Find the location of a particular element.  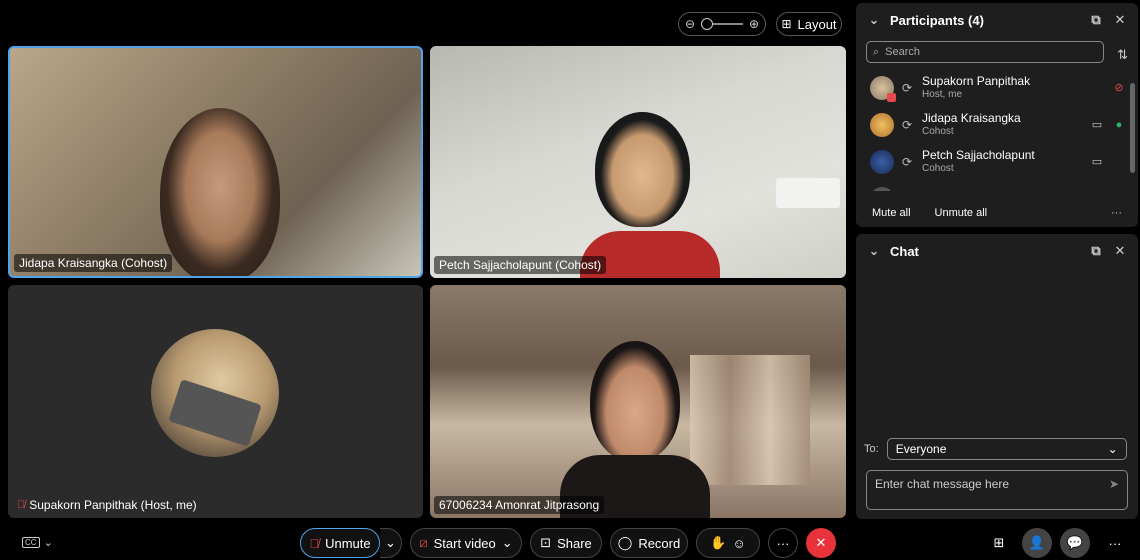

share-label: Share is located at coordinates (574, 543).